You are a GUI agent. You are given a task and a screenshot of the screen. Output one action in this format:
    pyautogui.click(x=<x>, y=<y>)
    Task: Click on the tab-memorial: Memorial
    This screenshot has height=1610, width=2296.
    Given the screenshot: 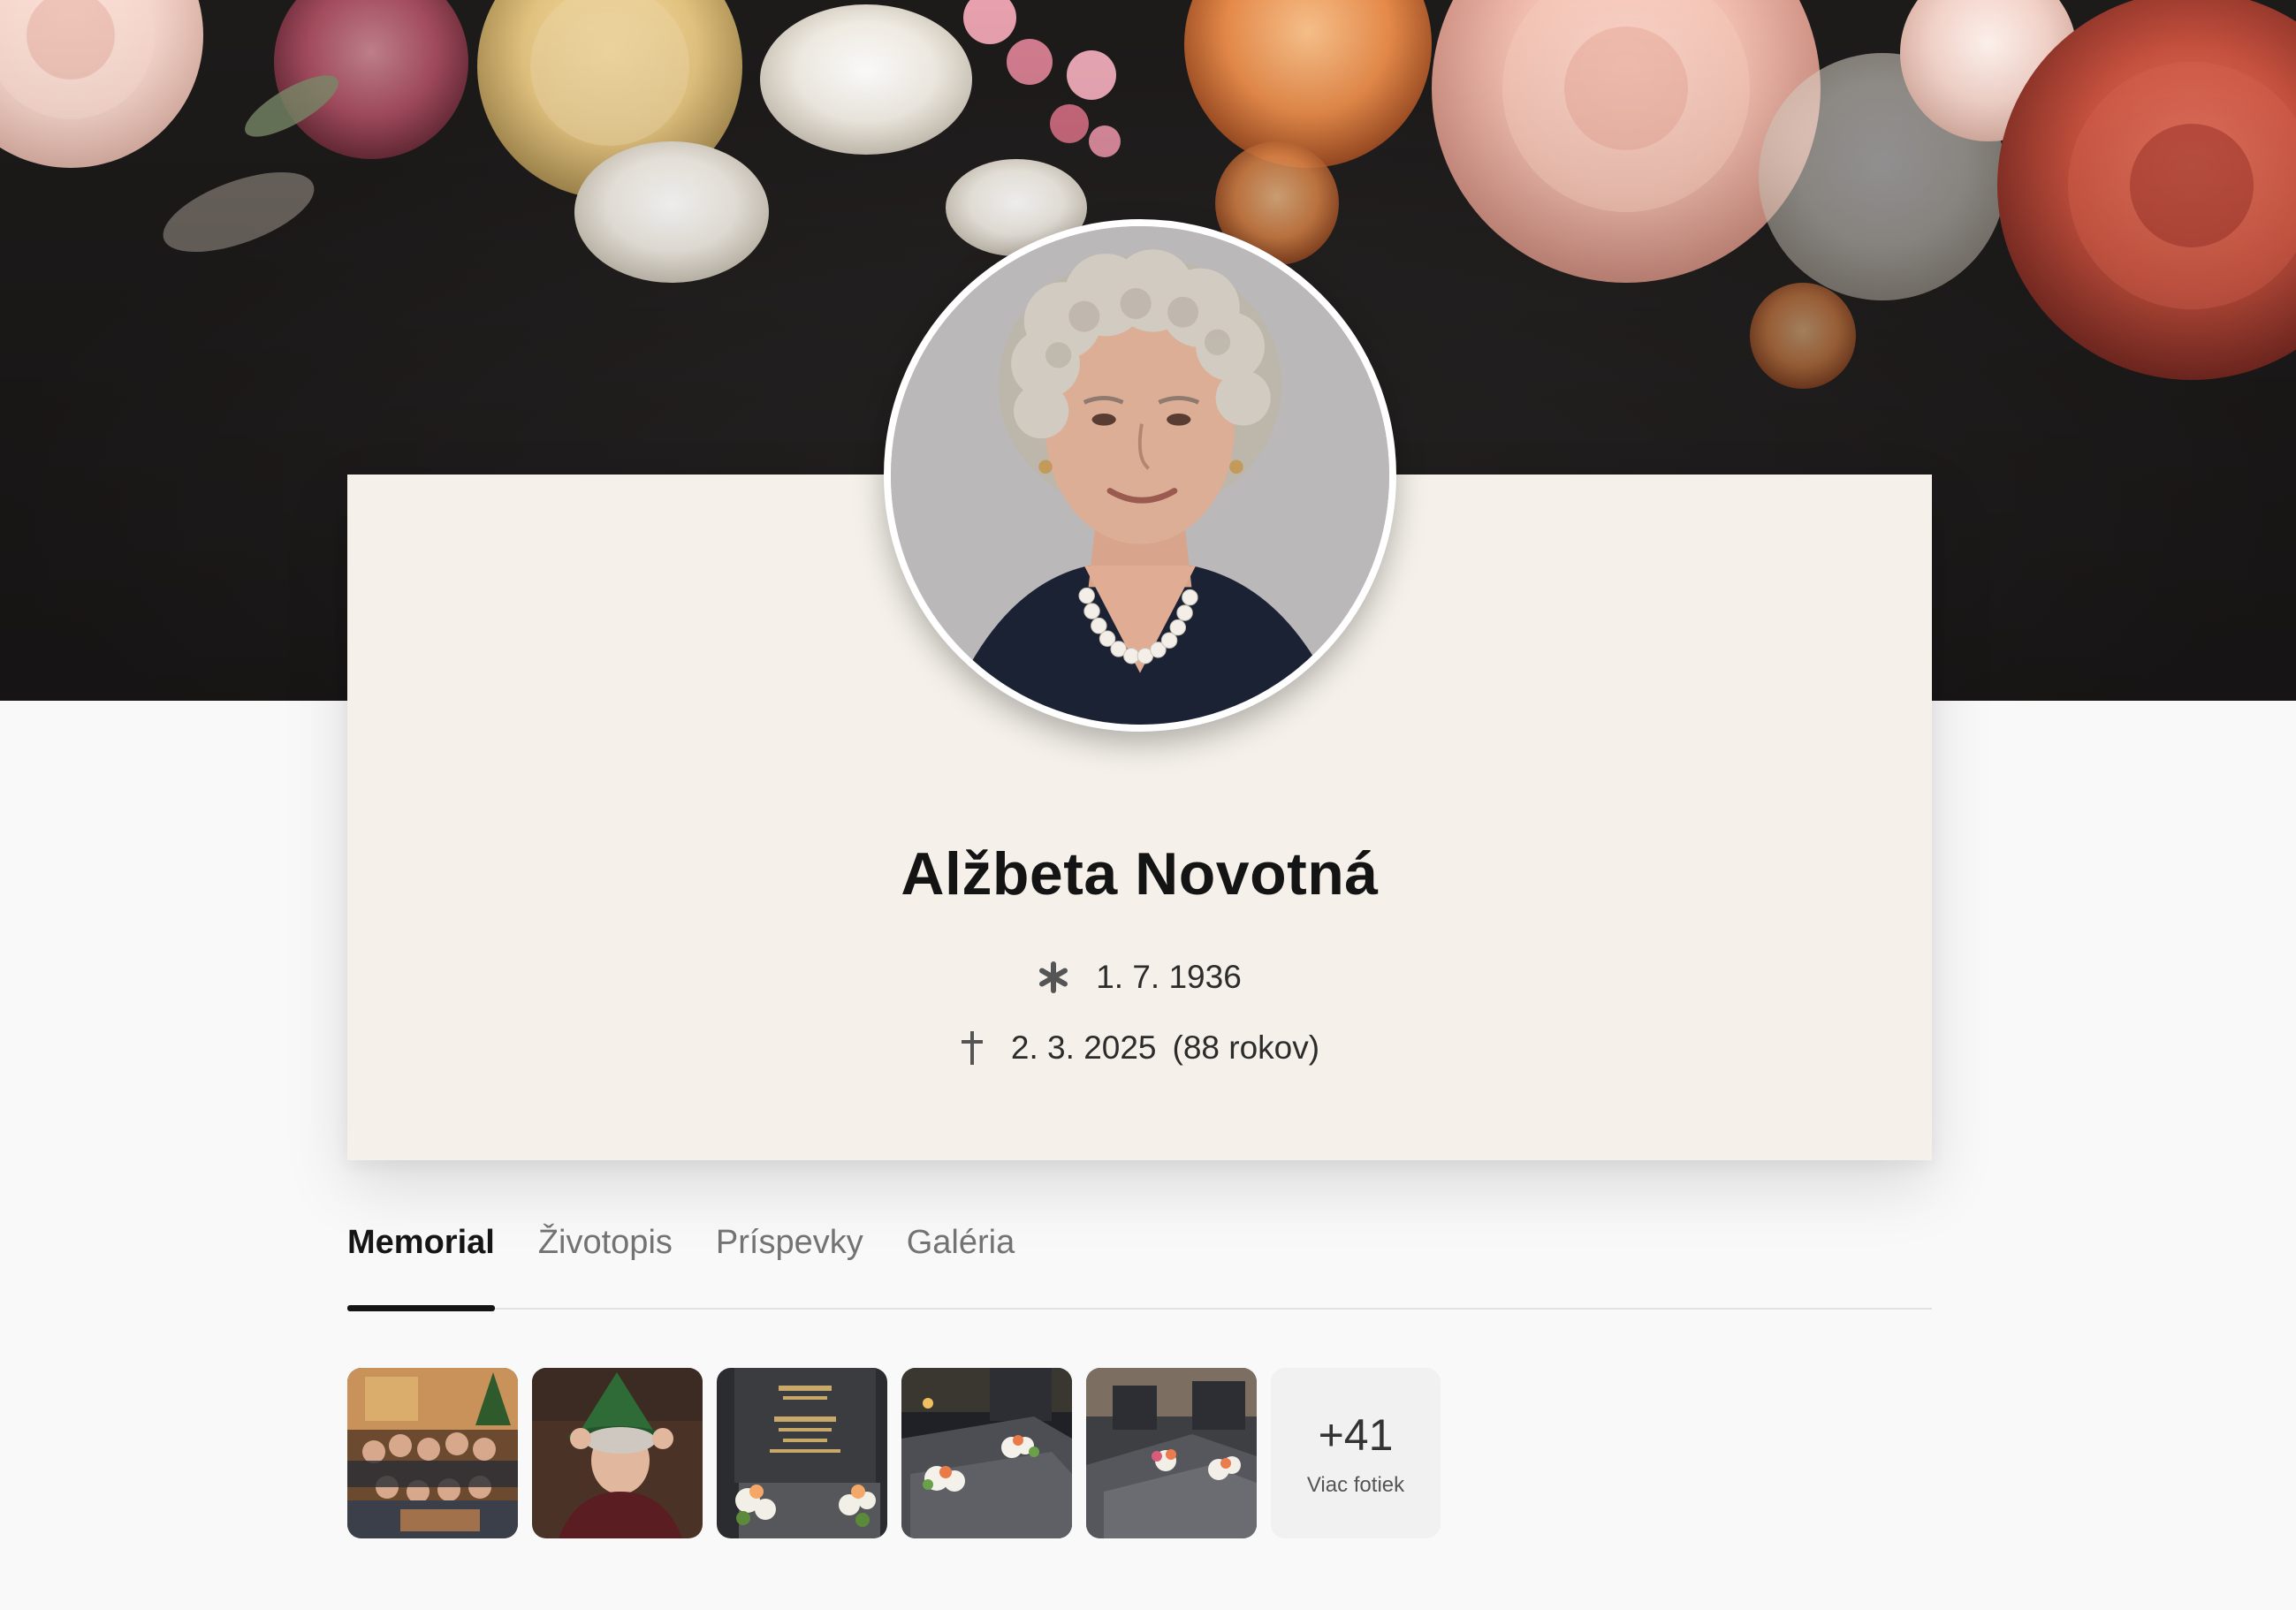 What is the action you would take?
    pyautogui.click(x=421, y=1264)
    